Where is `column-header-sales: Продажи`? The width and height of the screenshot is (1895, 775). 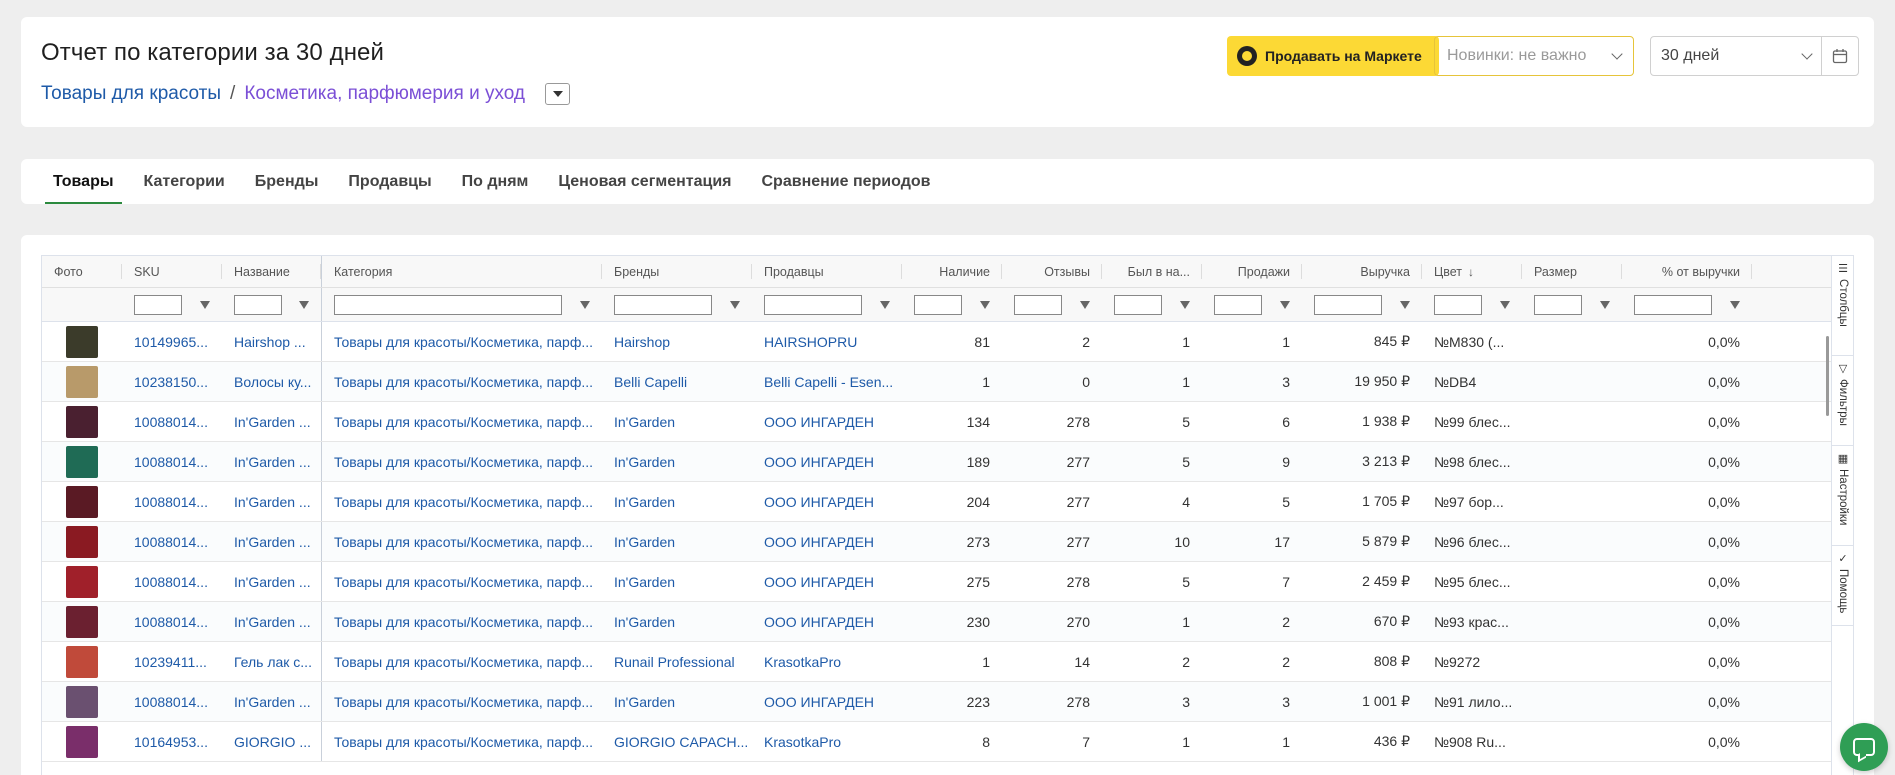
column-header-sales: Продажи is located at coordinates (1252, 271).